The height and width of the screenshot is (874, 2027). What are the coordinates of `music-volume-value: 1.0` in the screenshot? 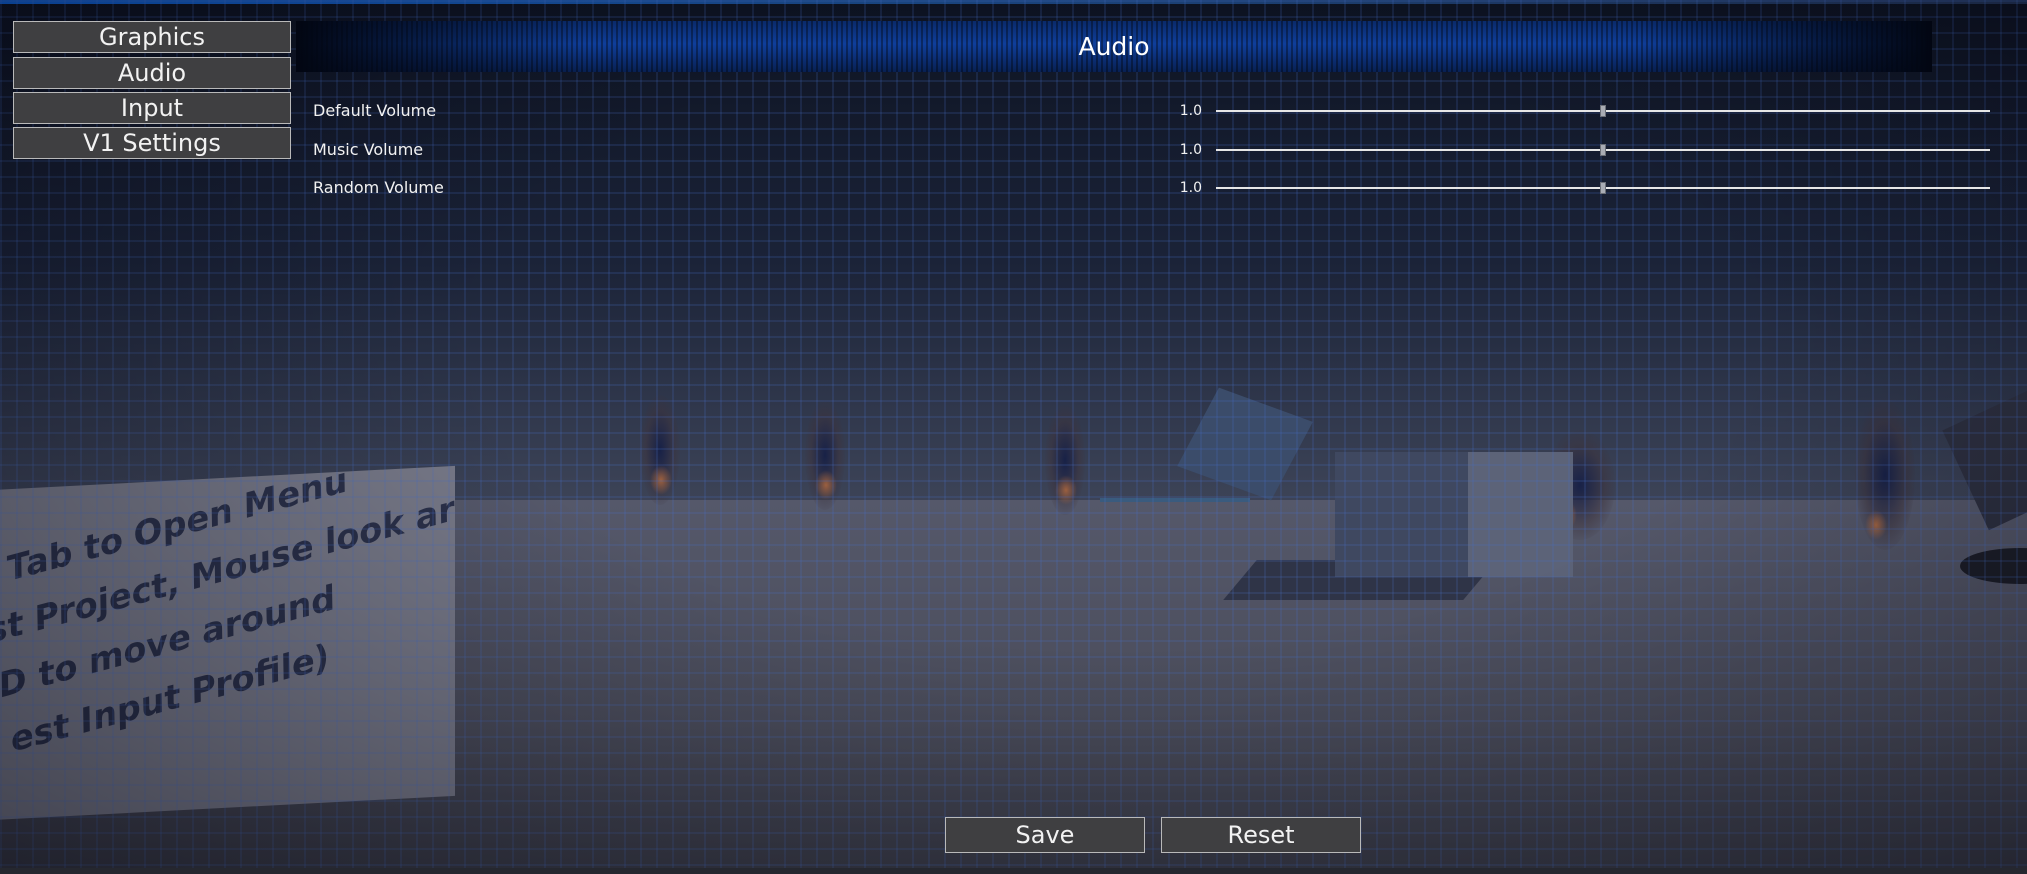 It's located at (1190, 150).